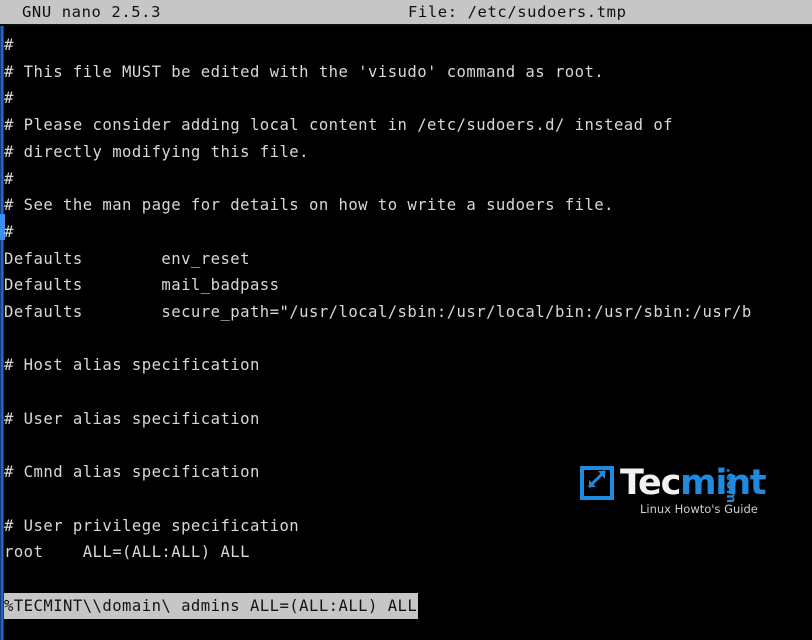  I want to click on editor-line: root ALL=(ALL:ALL) ALL, so click(127, 552).